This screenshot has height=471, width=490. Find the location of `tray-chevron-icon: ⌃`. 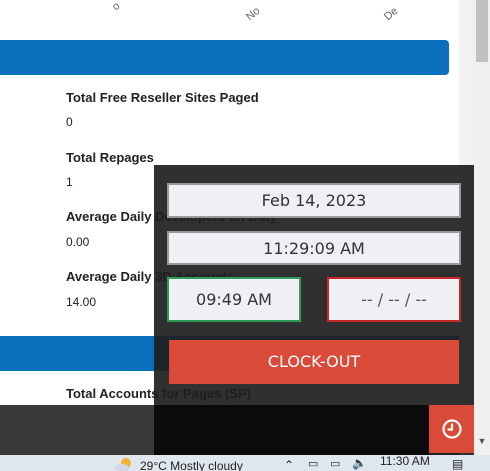

tray-chevron-icon: ⌃ is located at coordinates (289, 464).